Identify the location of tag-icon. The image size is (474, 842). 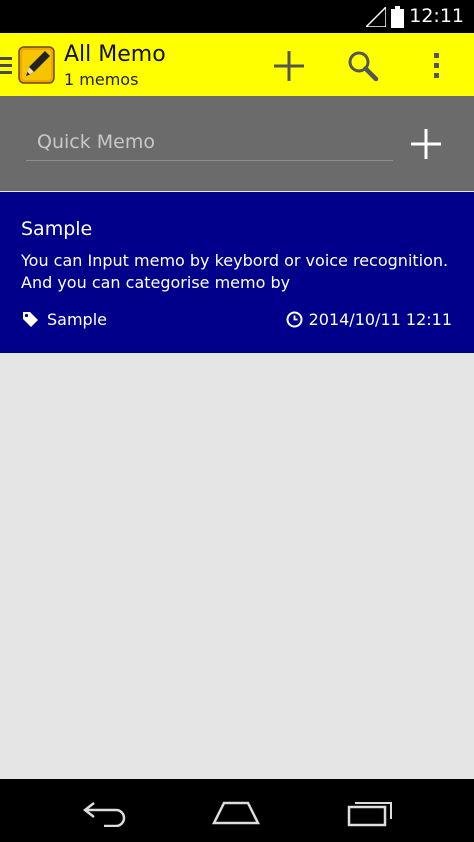
(30, 319).